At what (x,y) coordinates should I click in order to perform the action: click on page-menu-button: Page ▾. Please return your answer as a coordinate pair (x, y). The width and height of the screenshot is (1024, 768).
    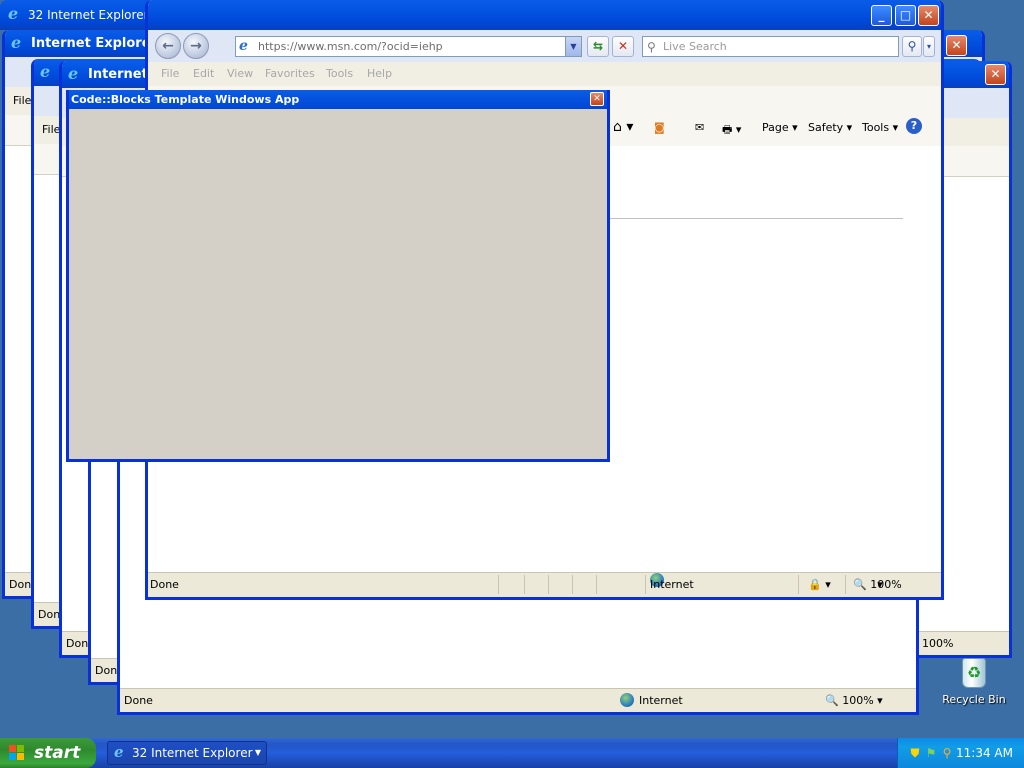
    Looking at the image, I should click on (780, 127).